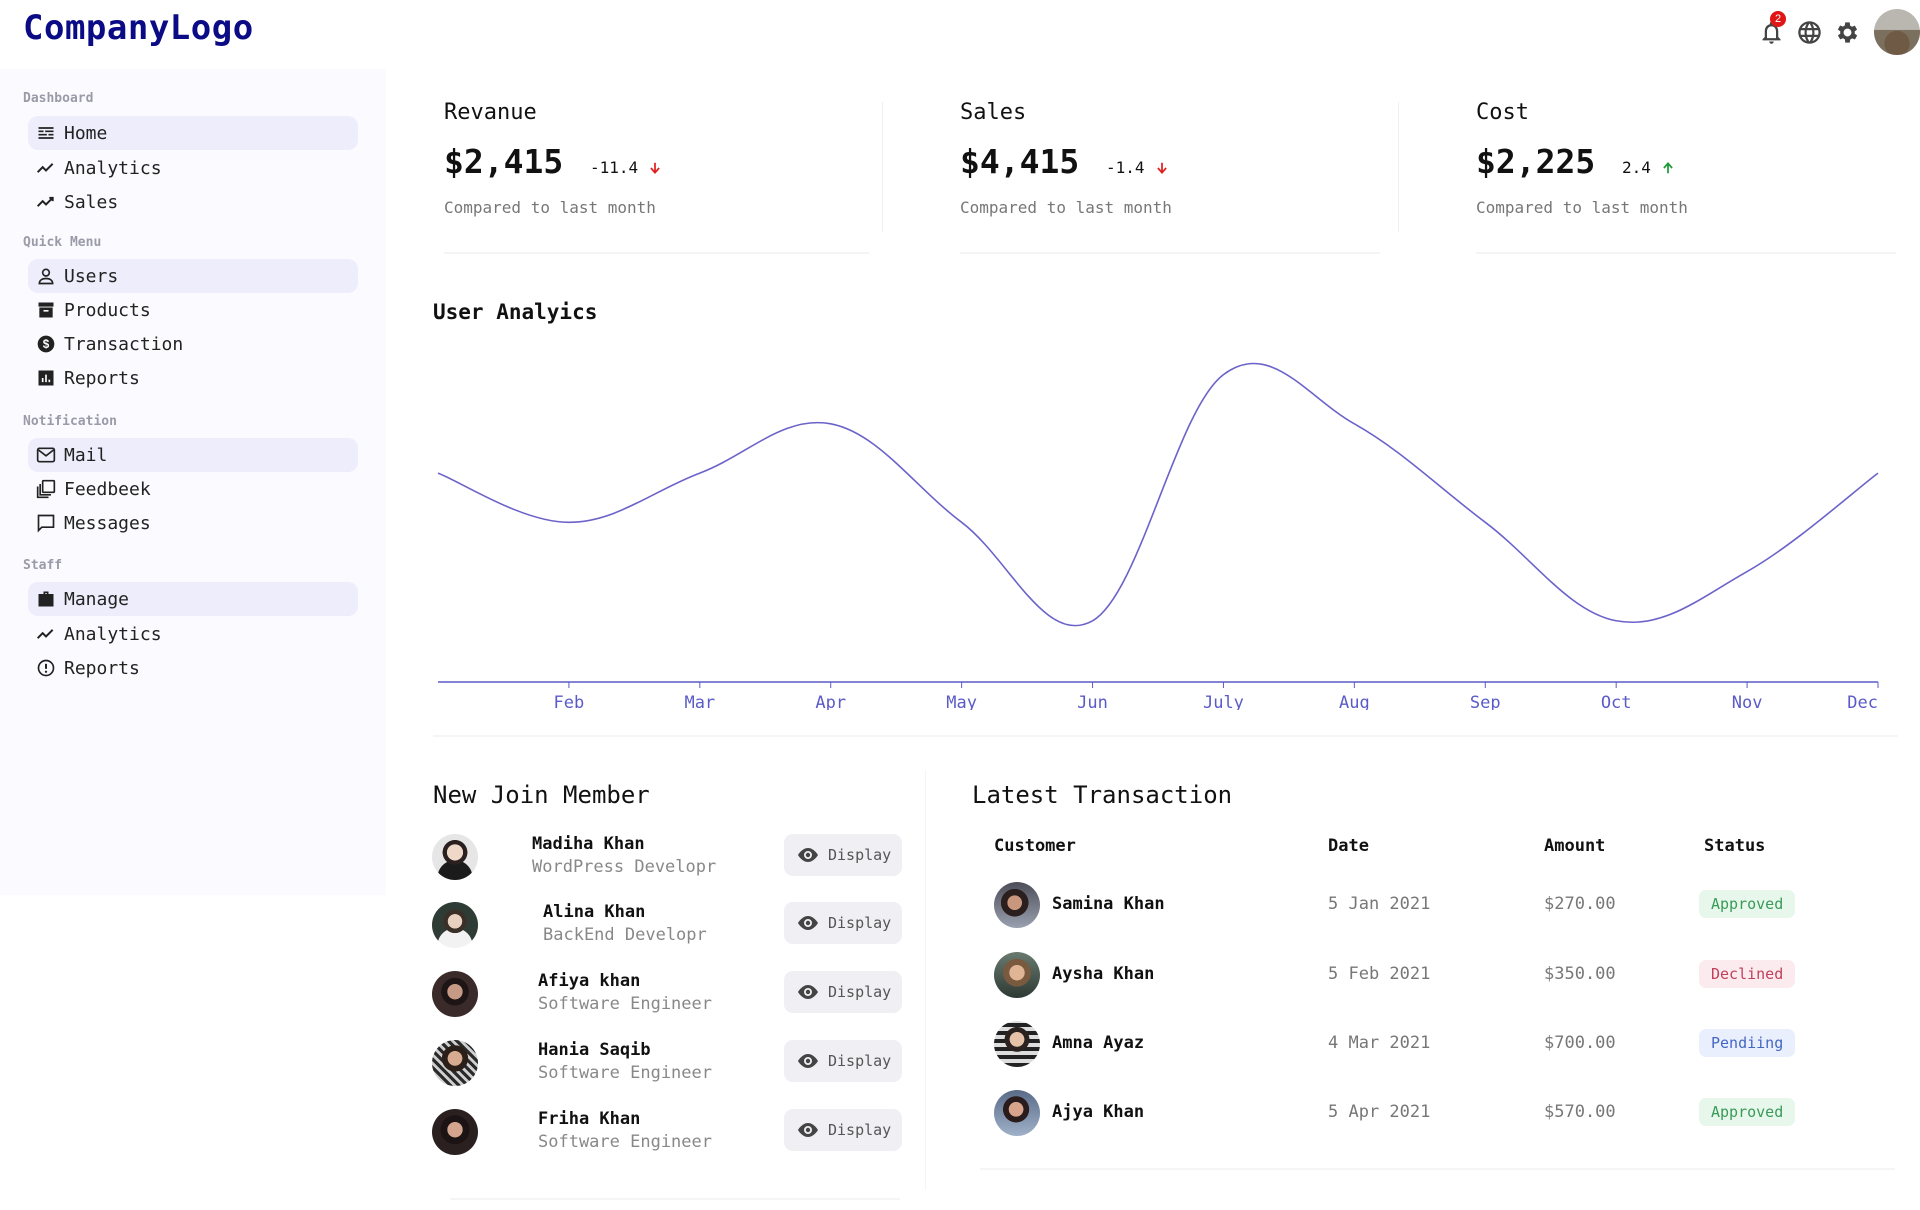  What do you see at coordinates (193, 599) in the screenshot?
I see `sidebar-item-manage: Manage` at bounding box center [193, 599].